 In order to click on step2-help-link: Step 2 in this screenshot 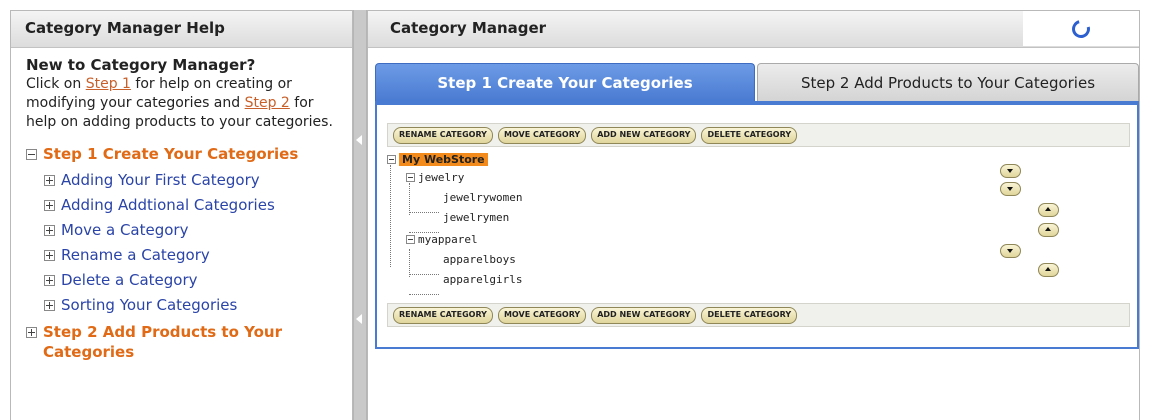, I will do `click(267, 103)`.